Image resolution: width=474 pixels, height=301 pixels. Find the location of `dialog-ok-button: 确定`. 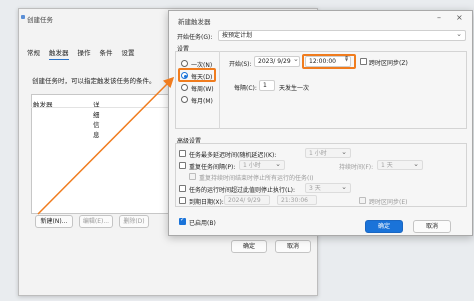

dialog-ok-button: 确定 is located at coordinates (384, 226).